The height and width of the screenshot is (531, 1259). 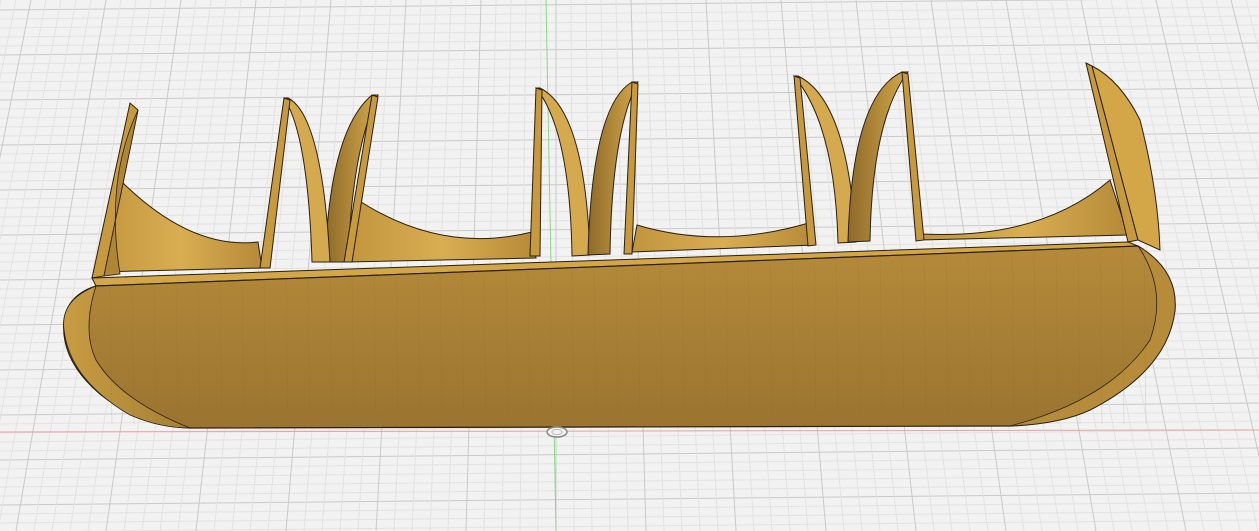 What do you see at coordinates (307, 180) in the screenshot?
I see `cradle-wall-1a` at bounding box center [307, 180].